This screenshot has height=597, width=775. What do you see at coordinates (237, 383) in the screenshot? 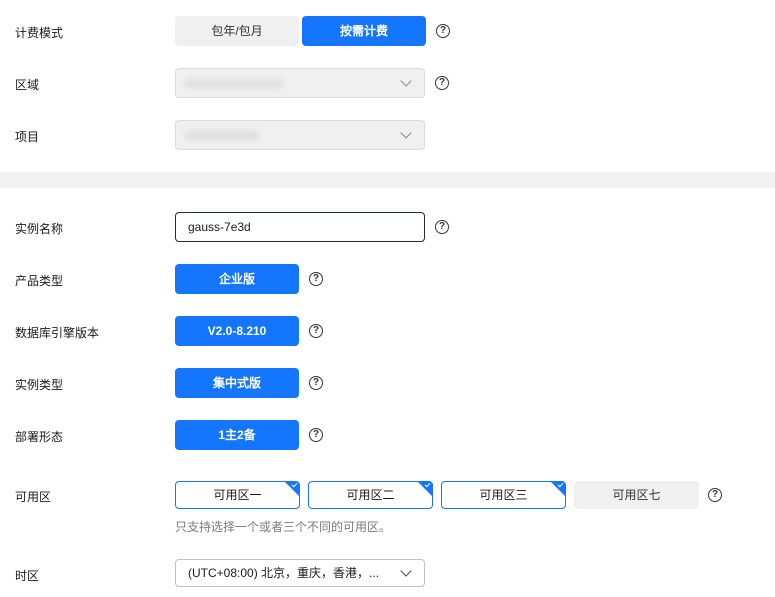
I see `instance-type-centralized-button: 集中式版` at bounding box center [237, 383].